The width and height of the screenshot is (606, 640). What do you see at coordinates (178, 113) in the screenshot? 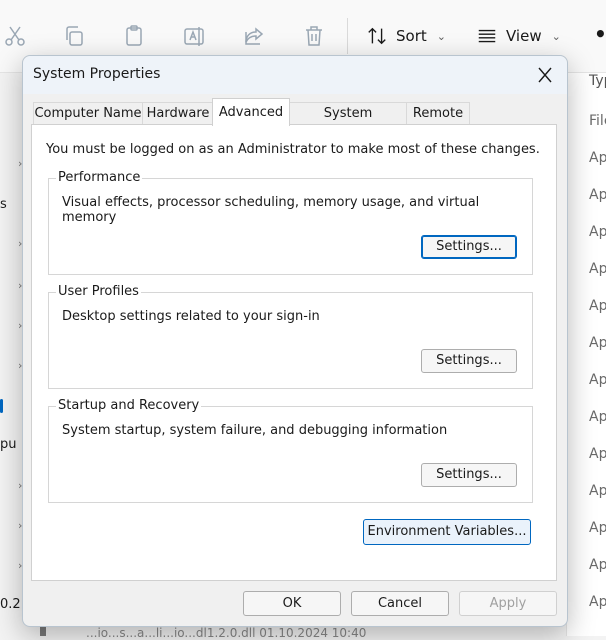
I see `tab-hardware: Hardware` at bounding box center [178, 113].